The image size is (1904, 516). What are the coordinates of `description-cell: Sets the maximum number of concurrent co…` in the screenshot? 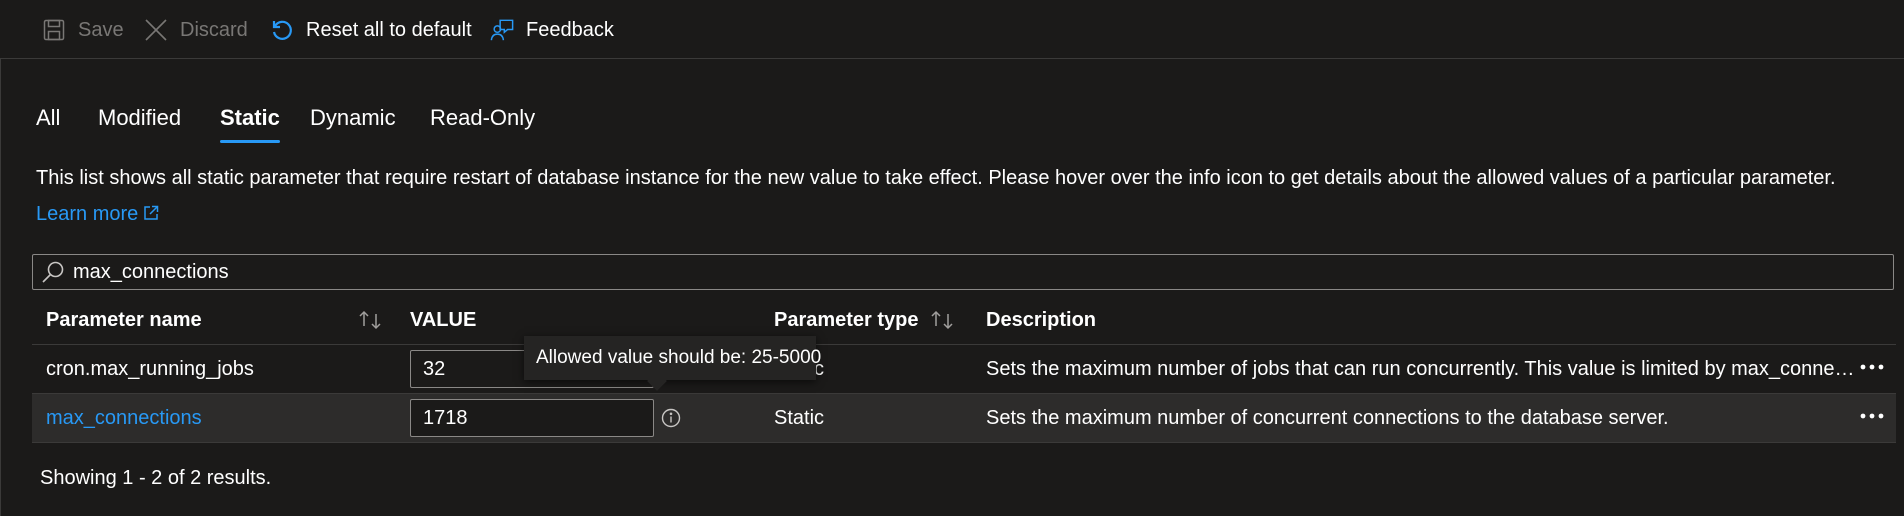 It's located at (1422, 418).